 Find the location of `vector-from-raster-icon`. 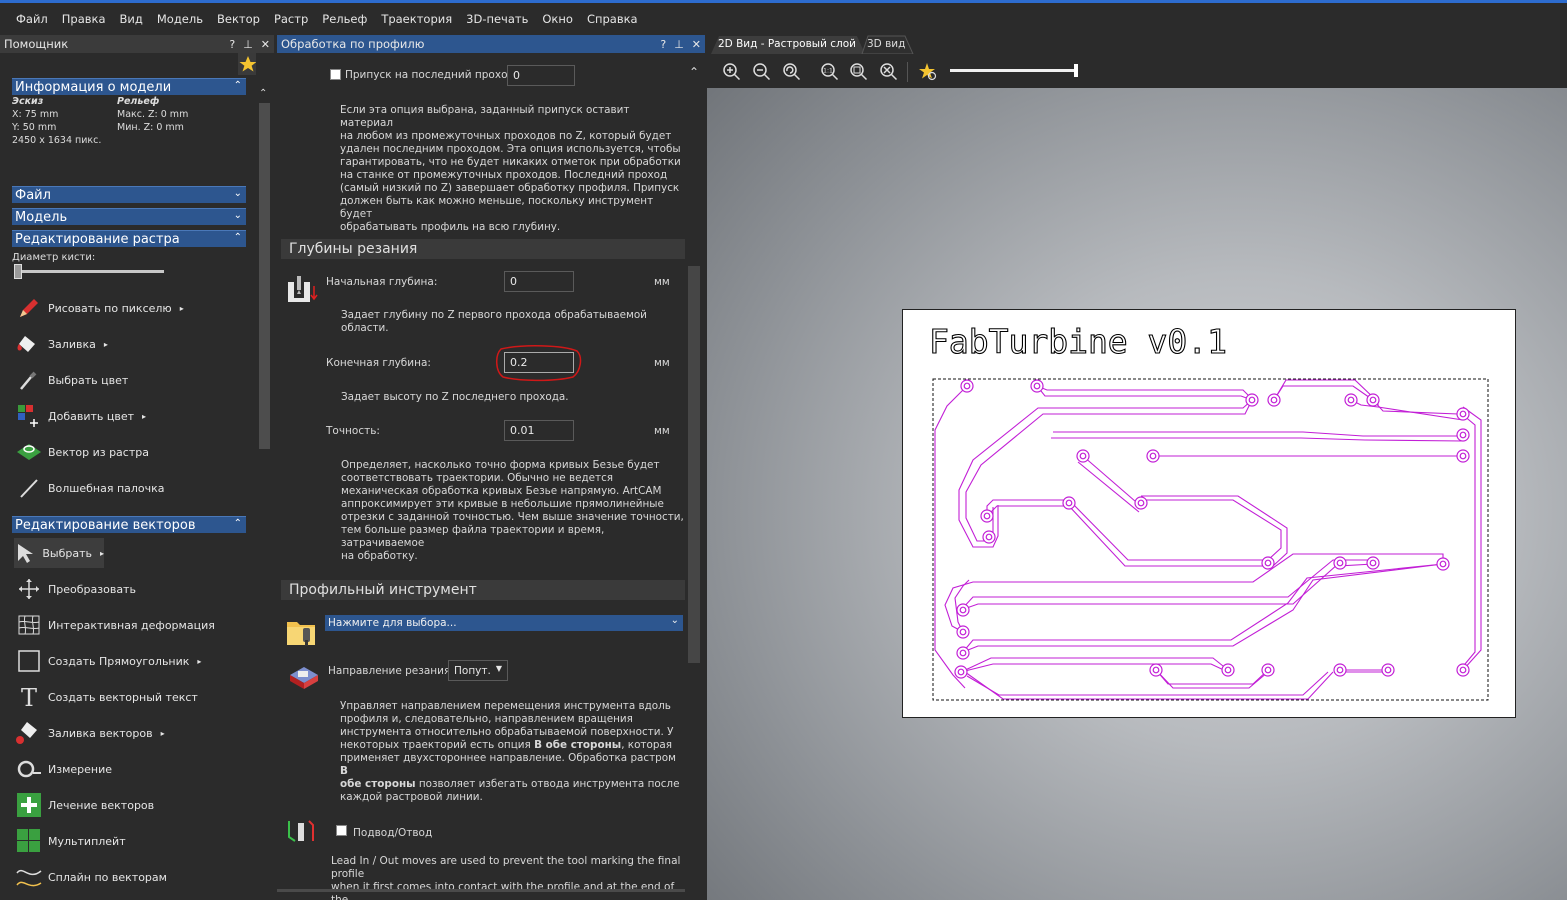

vector-from-raster-icon is located at coordinates (29, 452).